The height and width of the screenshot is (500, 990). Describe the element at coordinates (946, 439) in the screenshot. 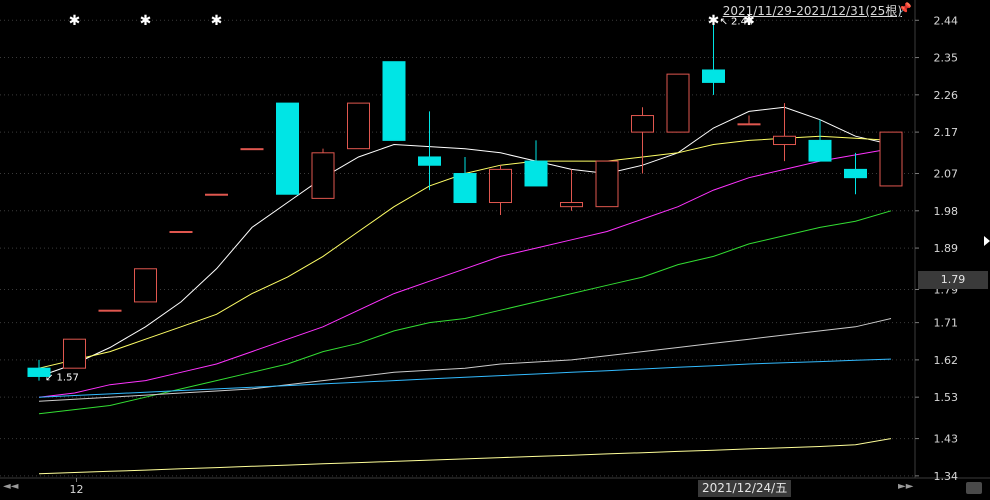

I see `y-tick-label: 1.43` at that location.